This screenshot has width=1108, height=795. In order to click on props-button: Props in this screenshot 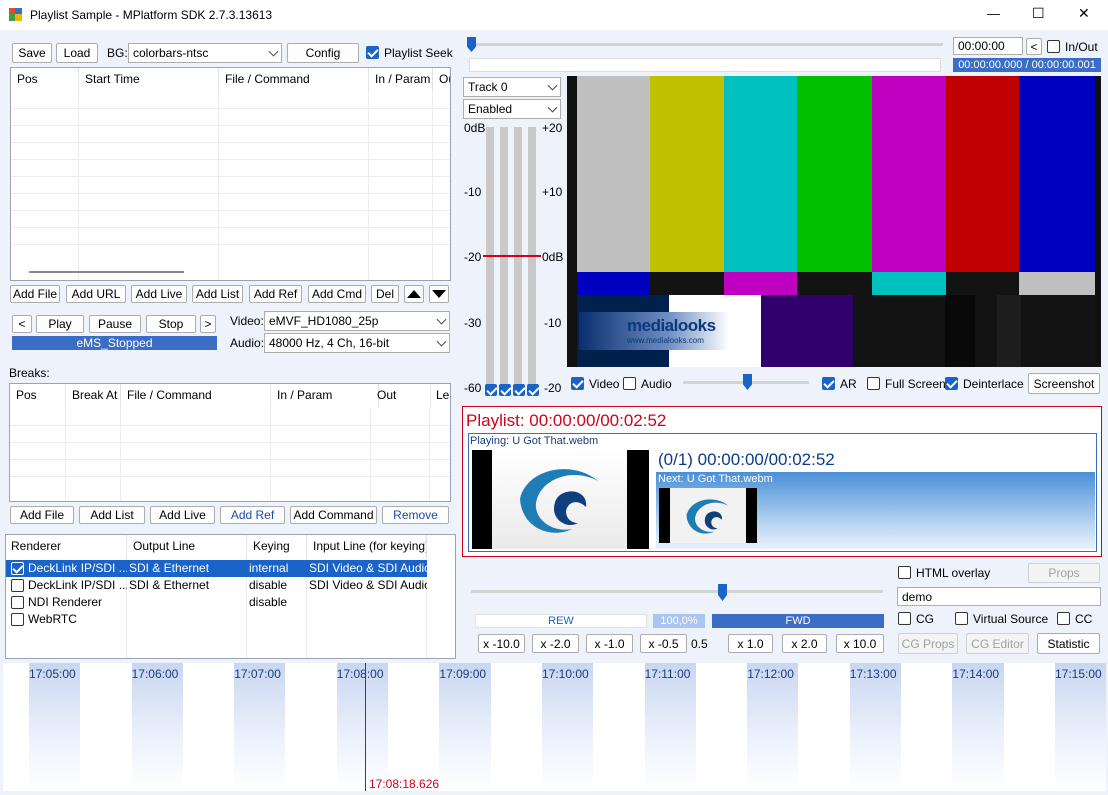, I will do `click(1064, 573)`.